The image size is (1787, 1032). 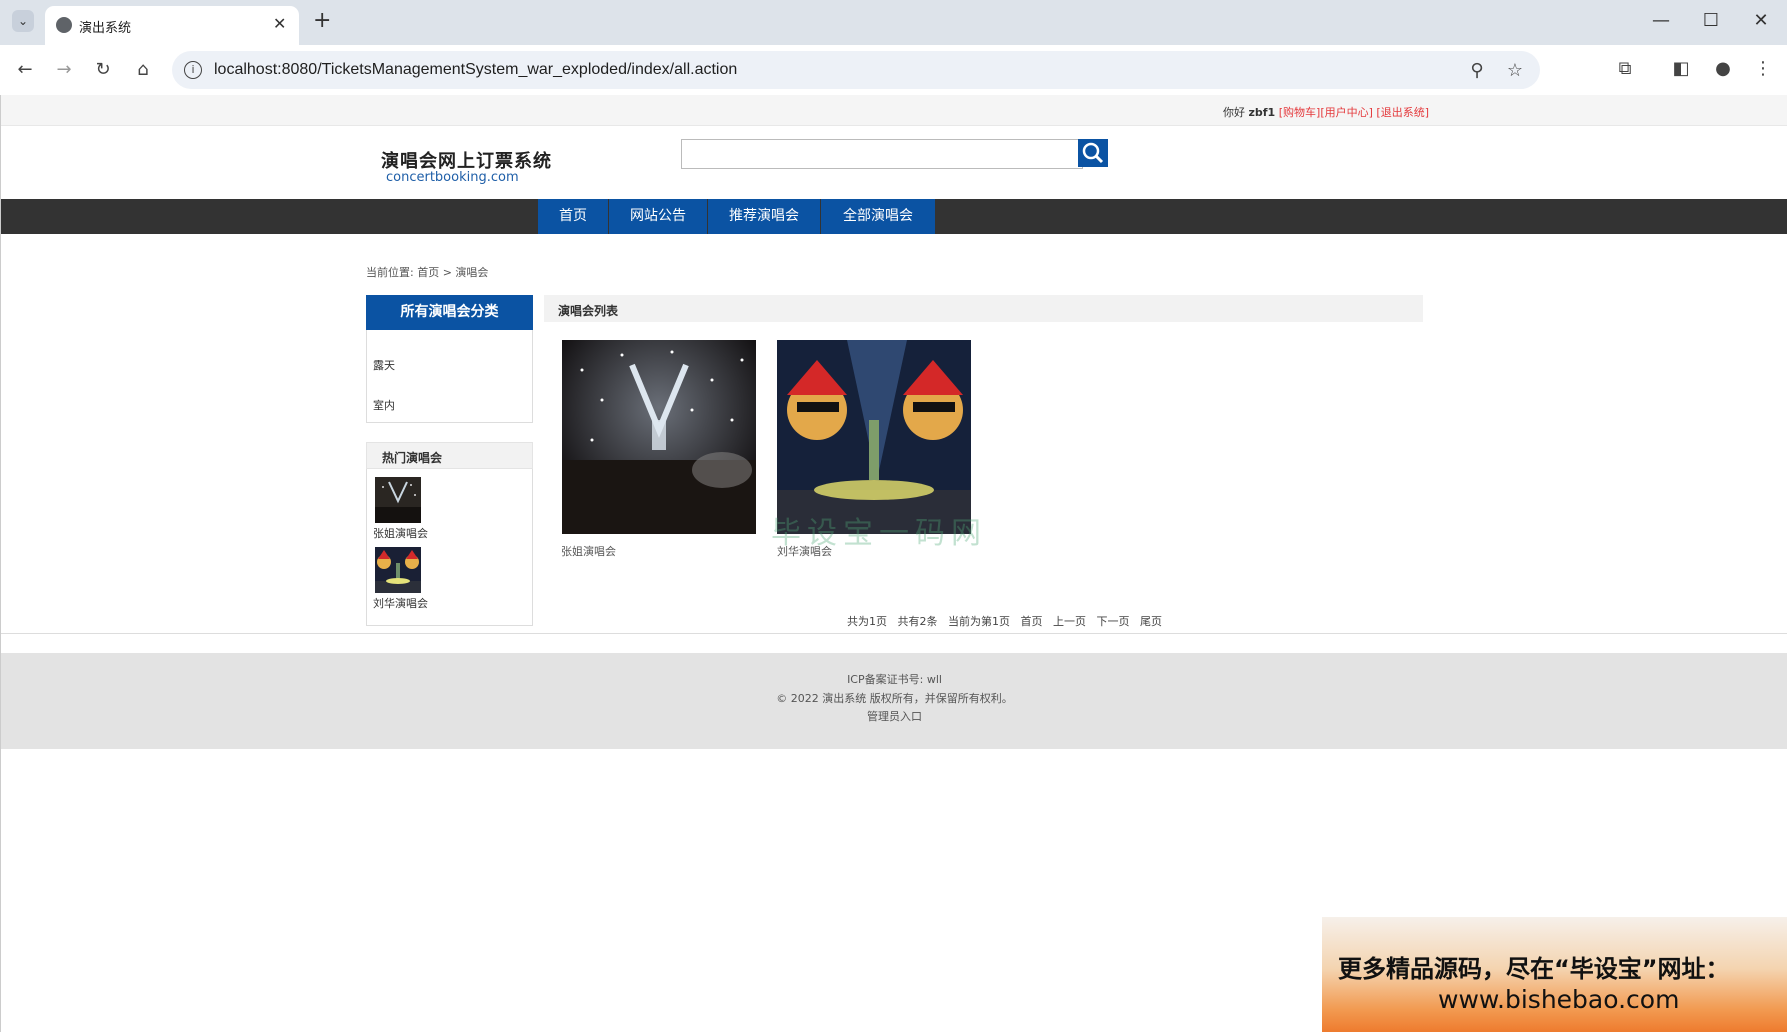 I want to click on profile-icon: ●, so click(x=1723, y=68).